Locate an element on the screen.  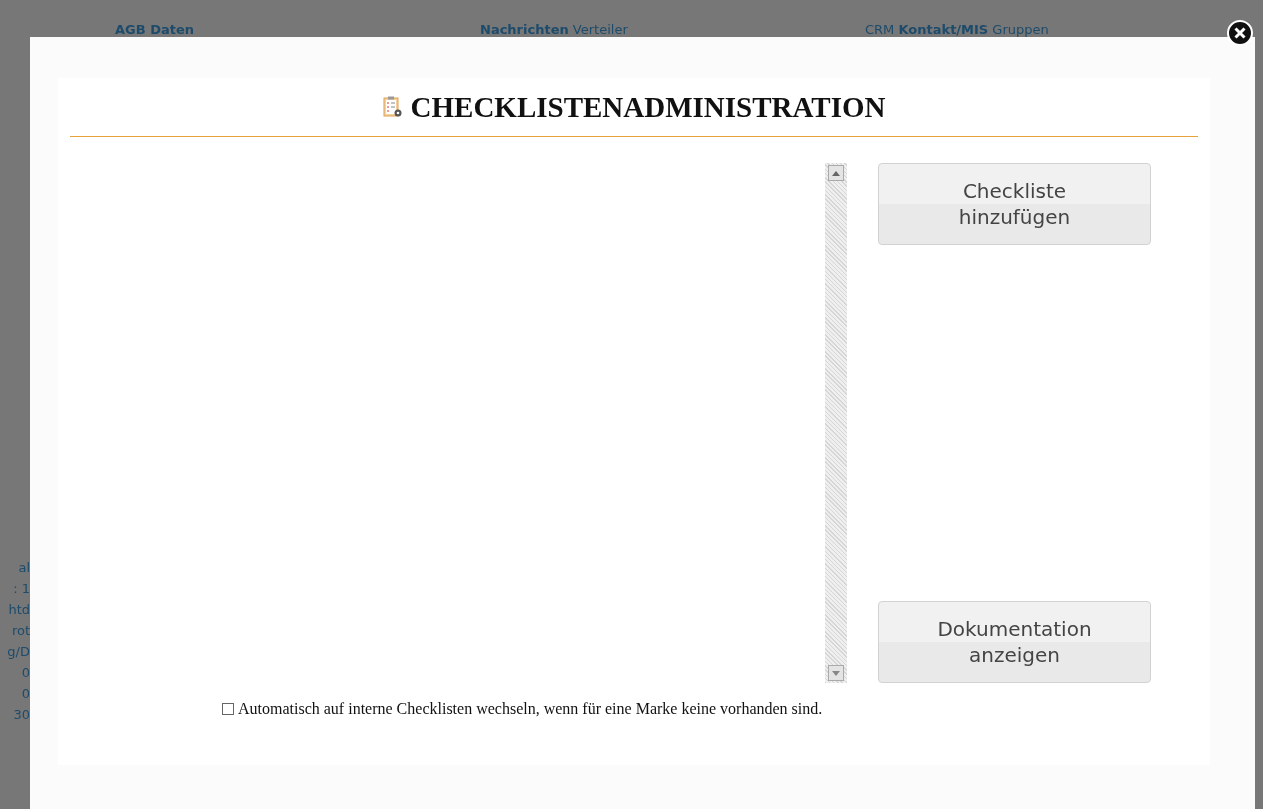
scroll-down-button is located at coordinates (836, 673).